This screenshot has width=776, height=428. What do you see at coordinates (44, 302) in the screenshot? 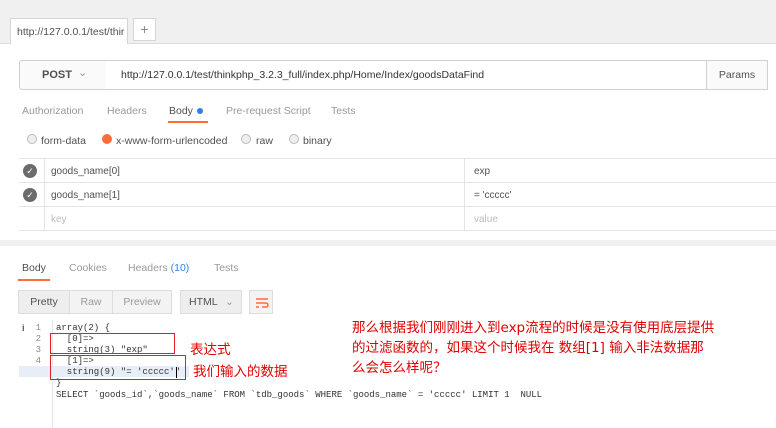
I see `pretty-button: Pretty` at bounding box center [44, 302].